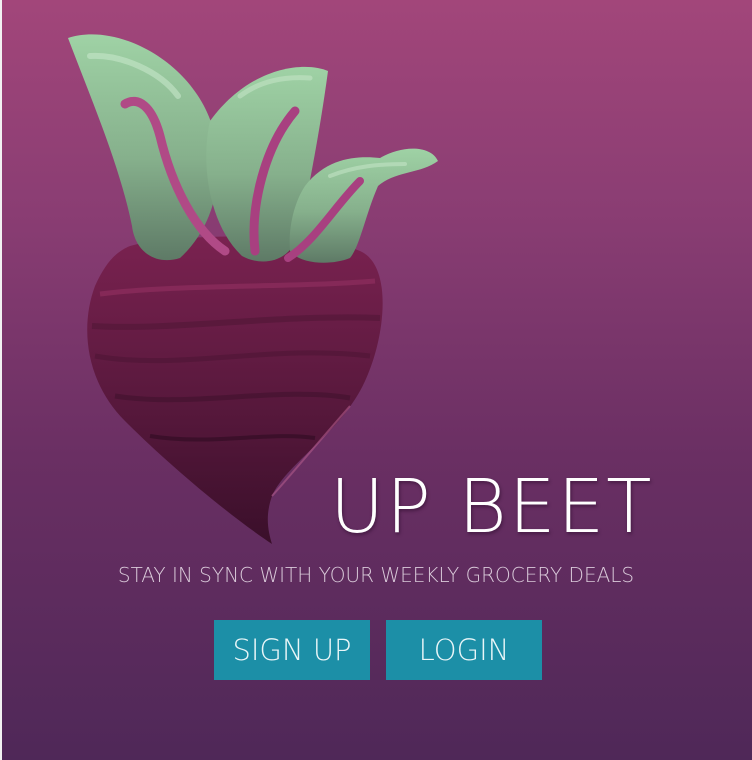 This screenshot has width=752, height=760. Describe the element at coordinates (492, 507) in the screenshot. I see `app-title: UP BEET` at that location.